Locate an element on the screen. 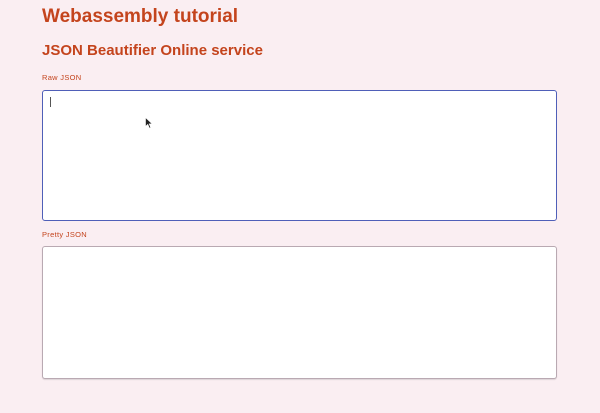 Image resolution: width=600 pixels, height=413 pixels. raw-json-label: Raw JSON is located at coordinates (62, 77).